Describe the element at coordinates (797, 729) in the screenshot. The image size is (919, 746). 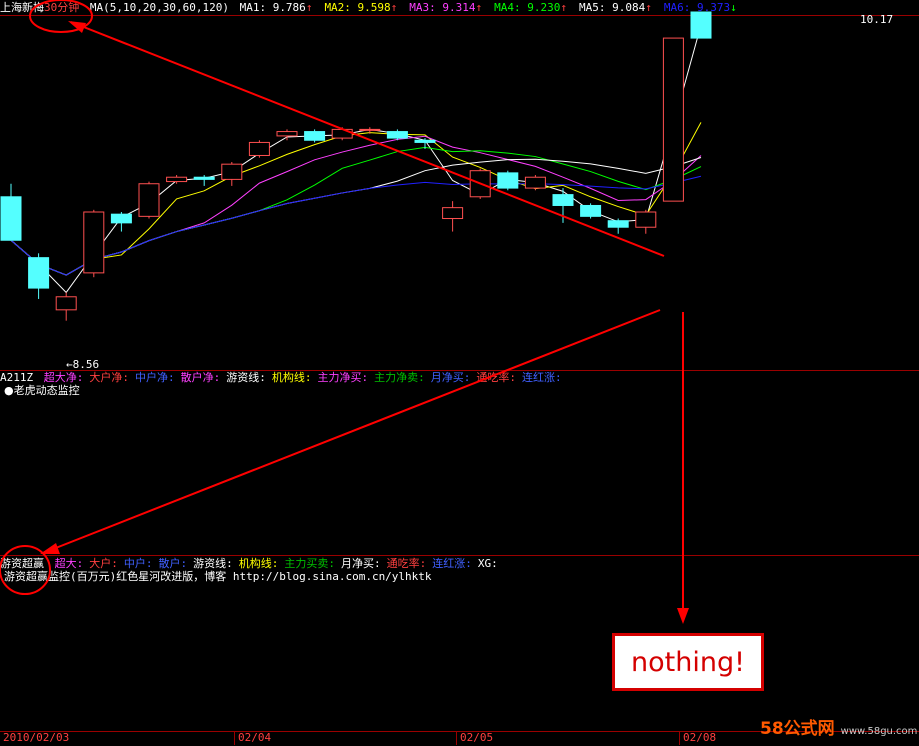
I see `watermark-logo: 58公式网` at that location.